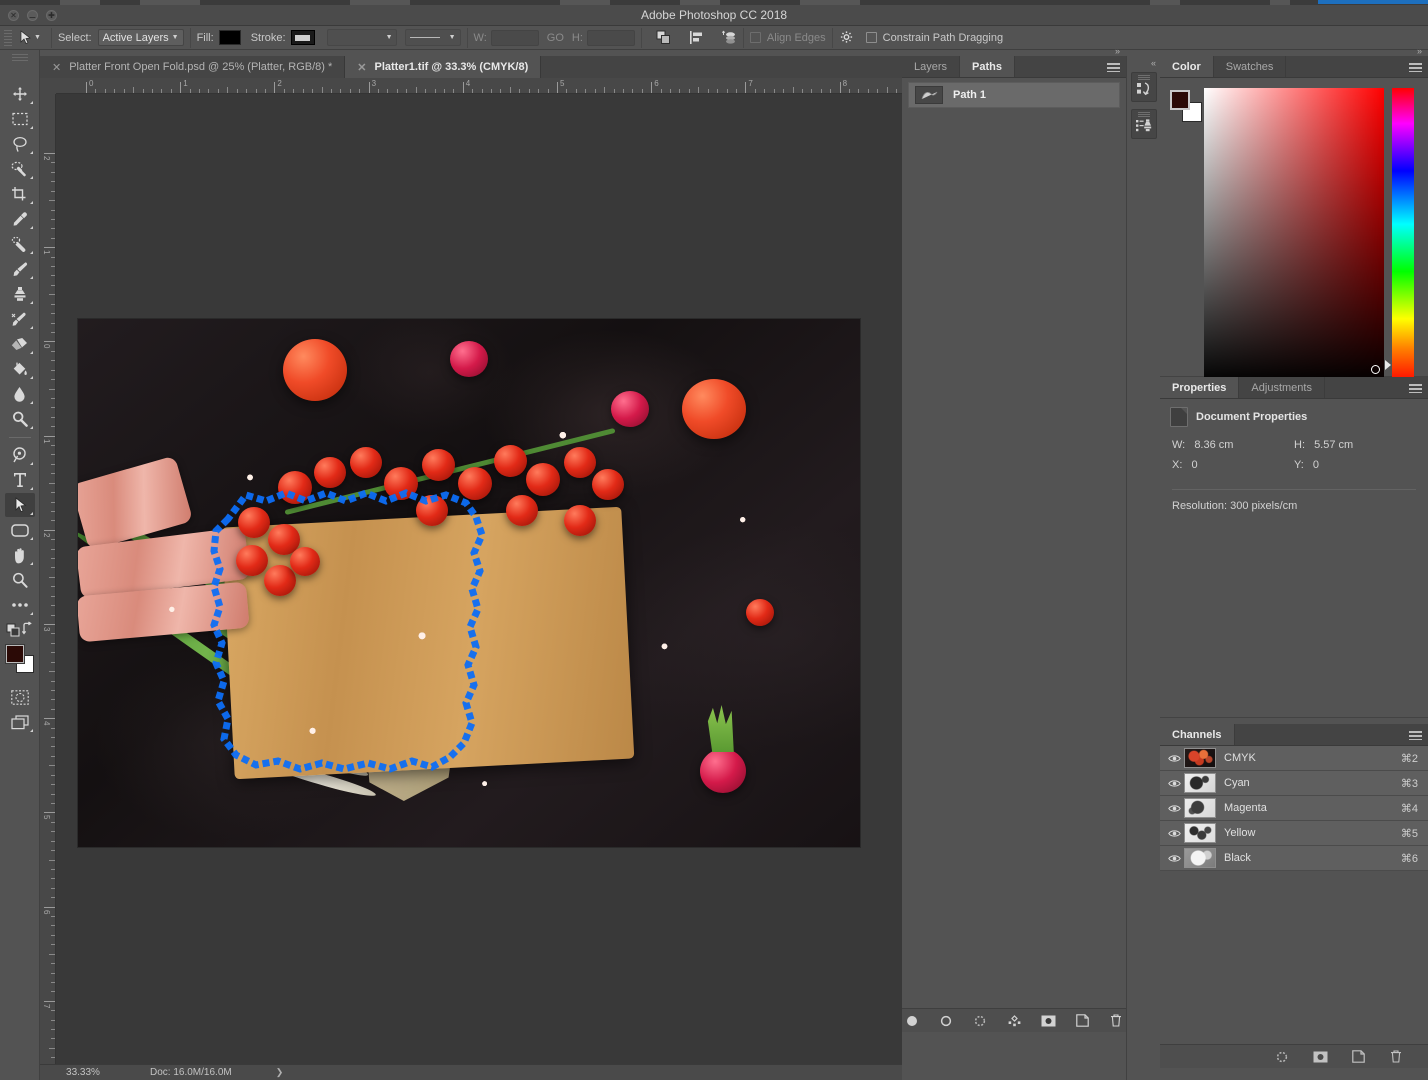 The image size is (1428, 1080). I want to click on spot-healing-brush-tool, so click(20, 244).